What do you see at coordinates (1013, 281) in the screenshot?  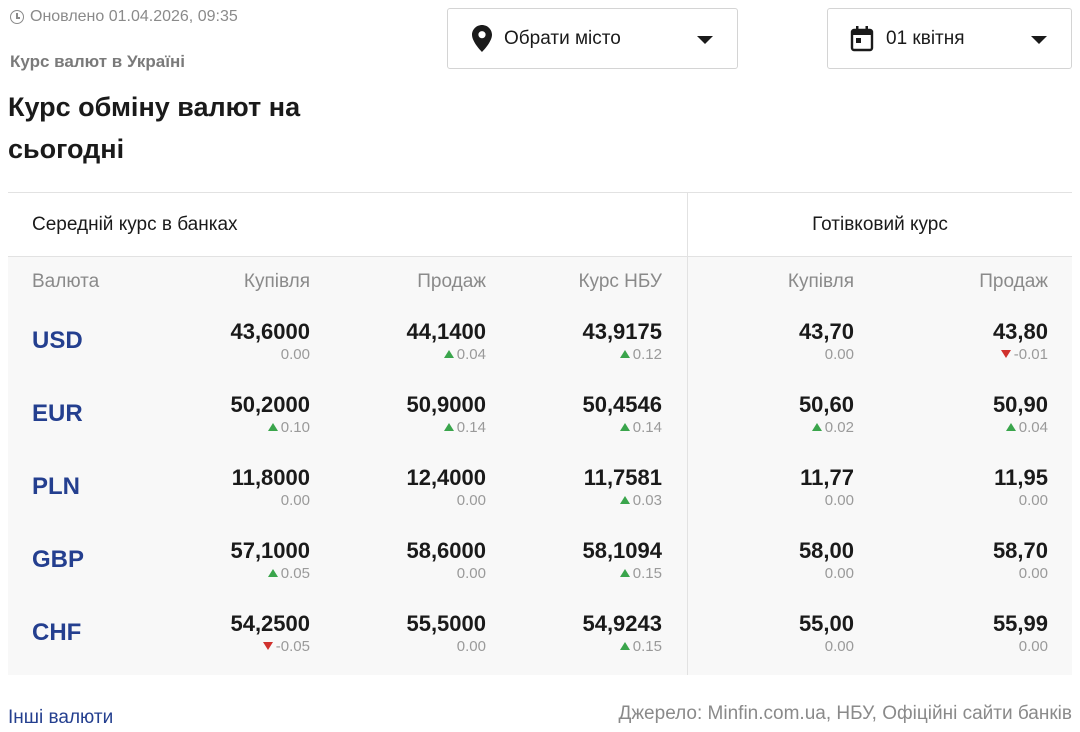 I see `col-header-cash-sell: Продаж` at bounding box center [1013, 281].